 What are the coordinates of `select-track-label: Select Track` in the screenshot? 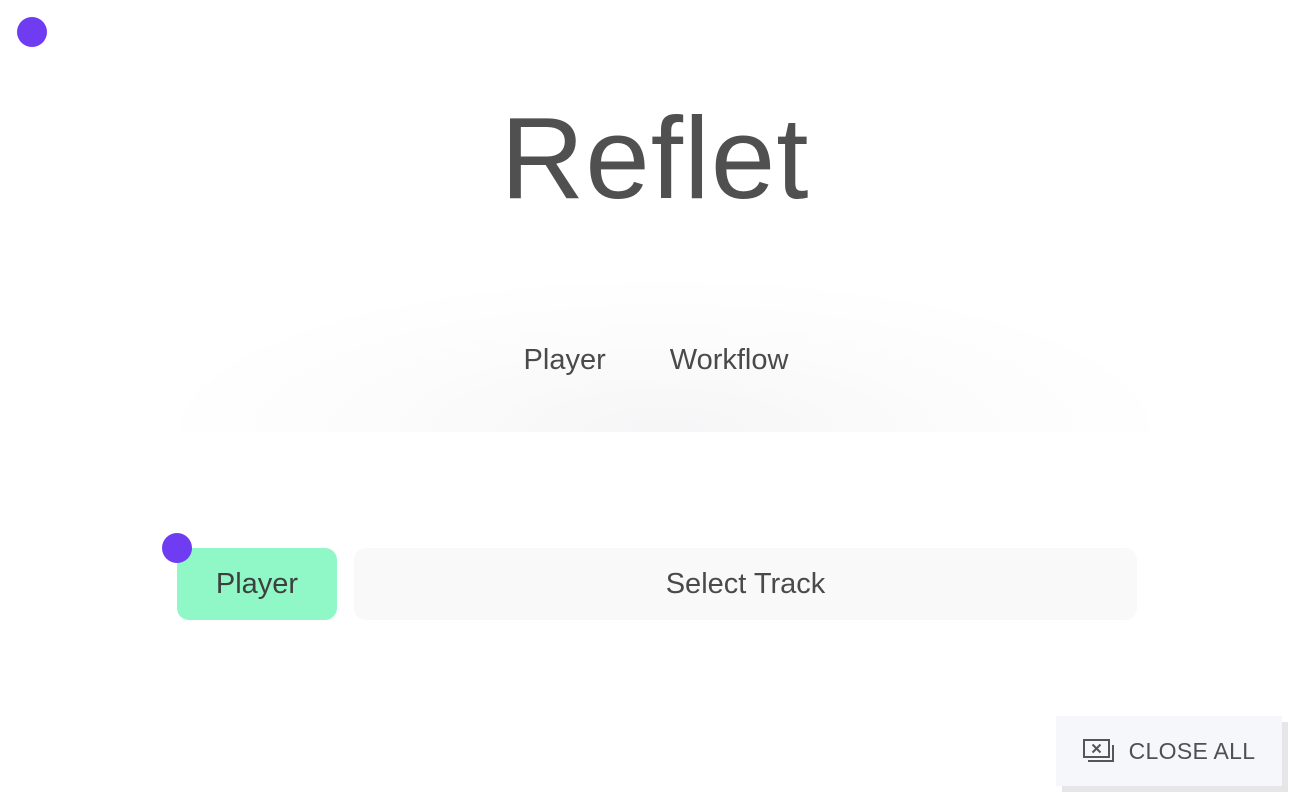 It's located at (745, 583).